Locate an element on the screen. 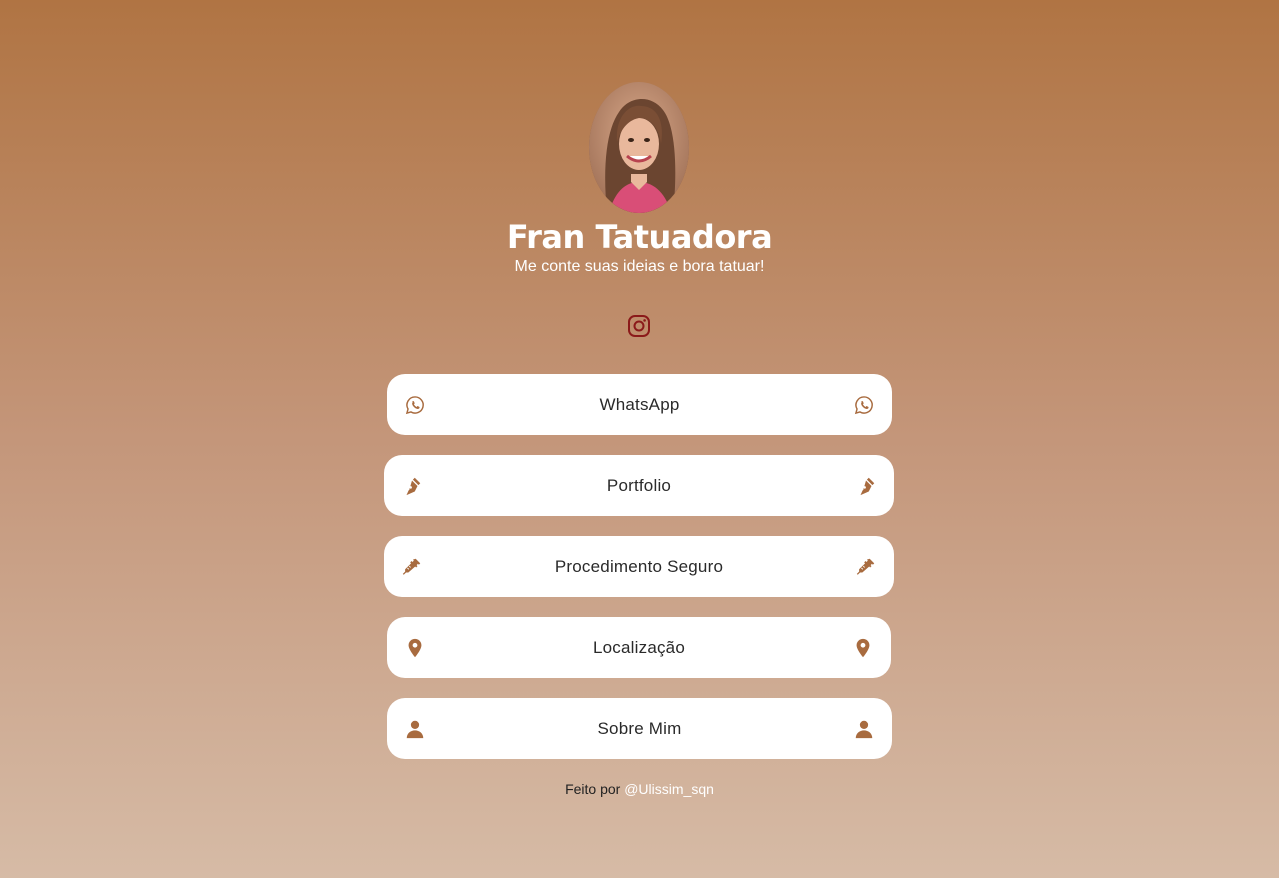 The image size is (1279, 878). whatsapp-label: WhatsApp is located at coordinates (639, 404).